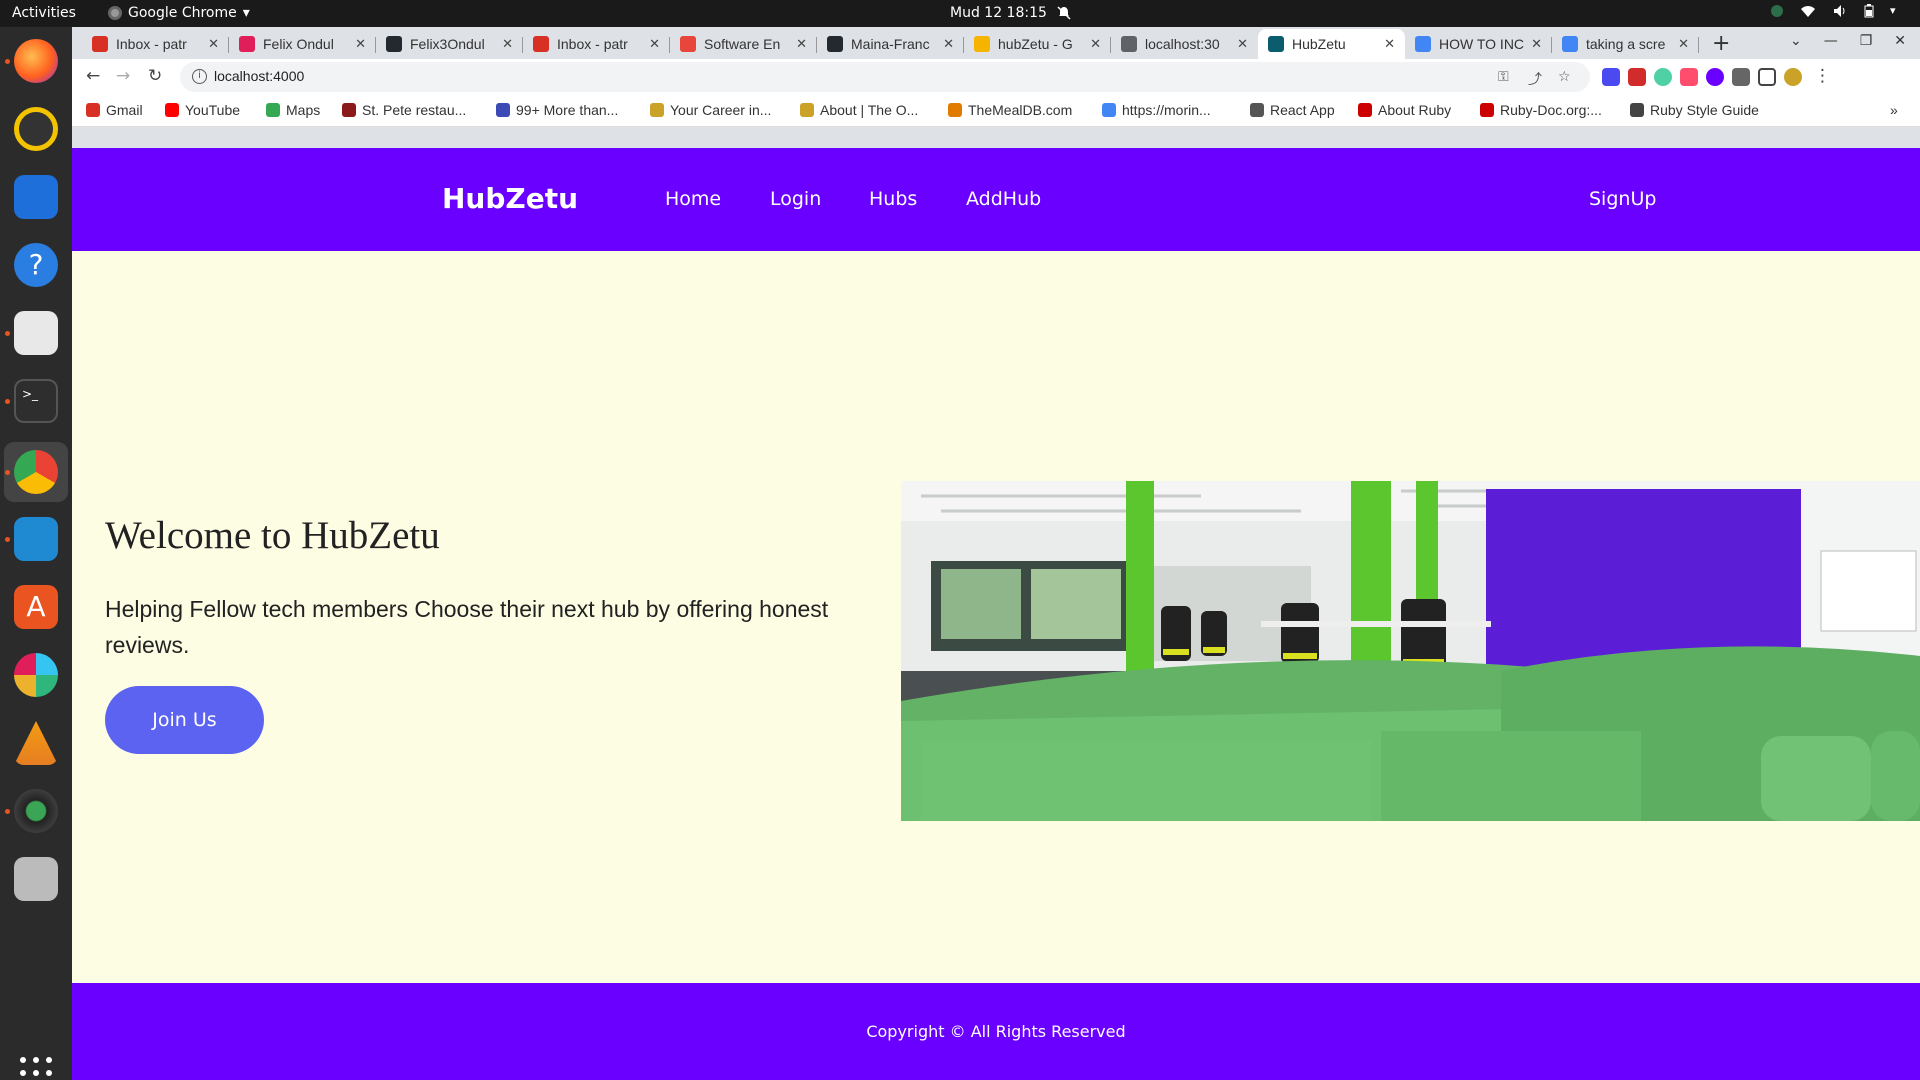 This screenshot has width=1920, height=1080. What do you see at coordinates (1767, 77) in the screenshot?
I see `side-panel-icon` at bounding box center [1767, 77].